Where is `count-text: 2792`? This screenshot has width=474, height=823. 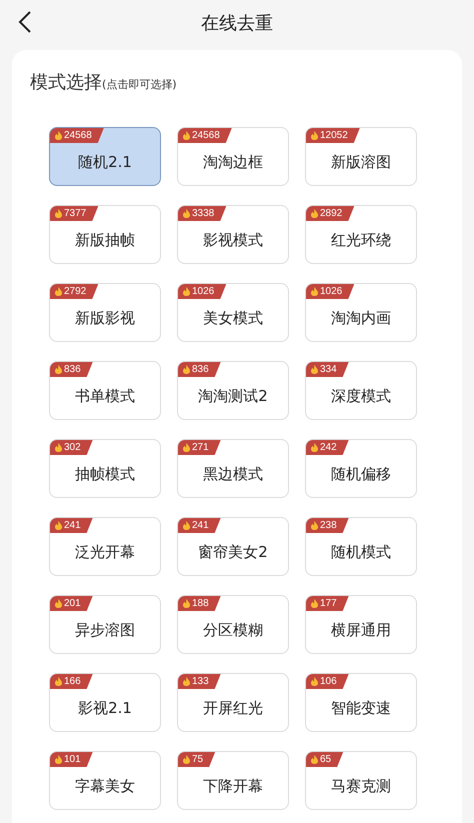 count-text: 2792 is located at coordinates (75, 291).